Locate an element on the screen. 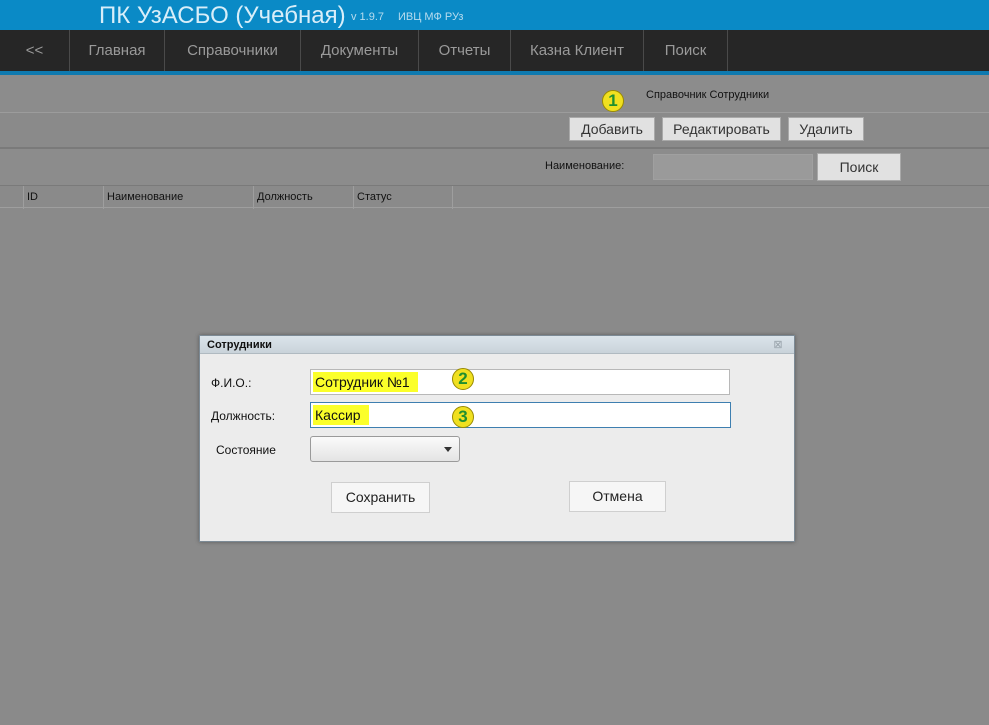 Image resolution: width=989 pixels, height=725 pixels. add-button: Добавить is located at coordinates (612, 129).